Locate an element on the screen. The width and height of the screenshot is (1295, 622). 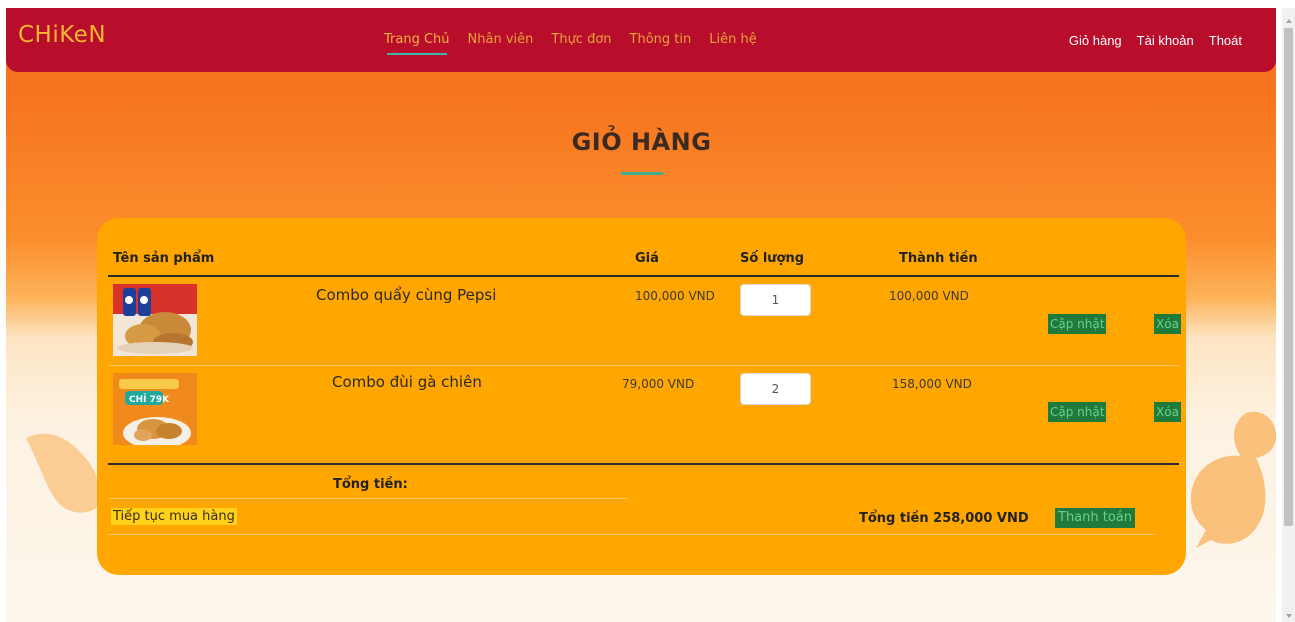
product-price: 79,000 VND is located at coordinates (658, 384).